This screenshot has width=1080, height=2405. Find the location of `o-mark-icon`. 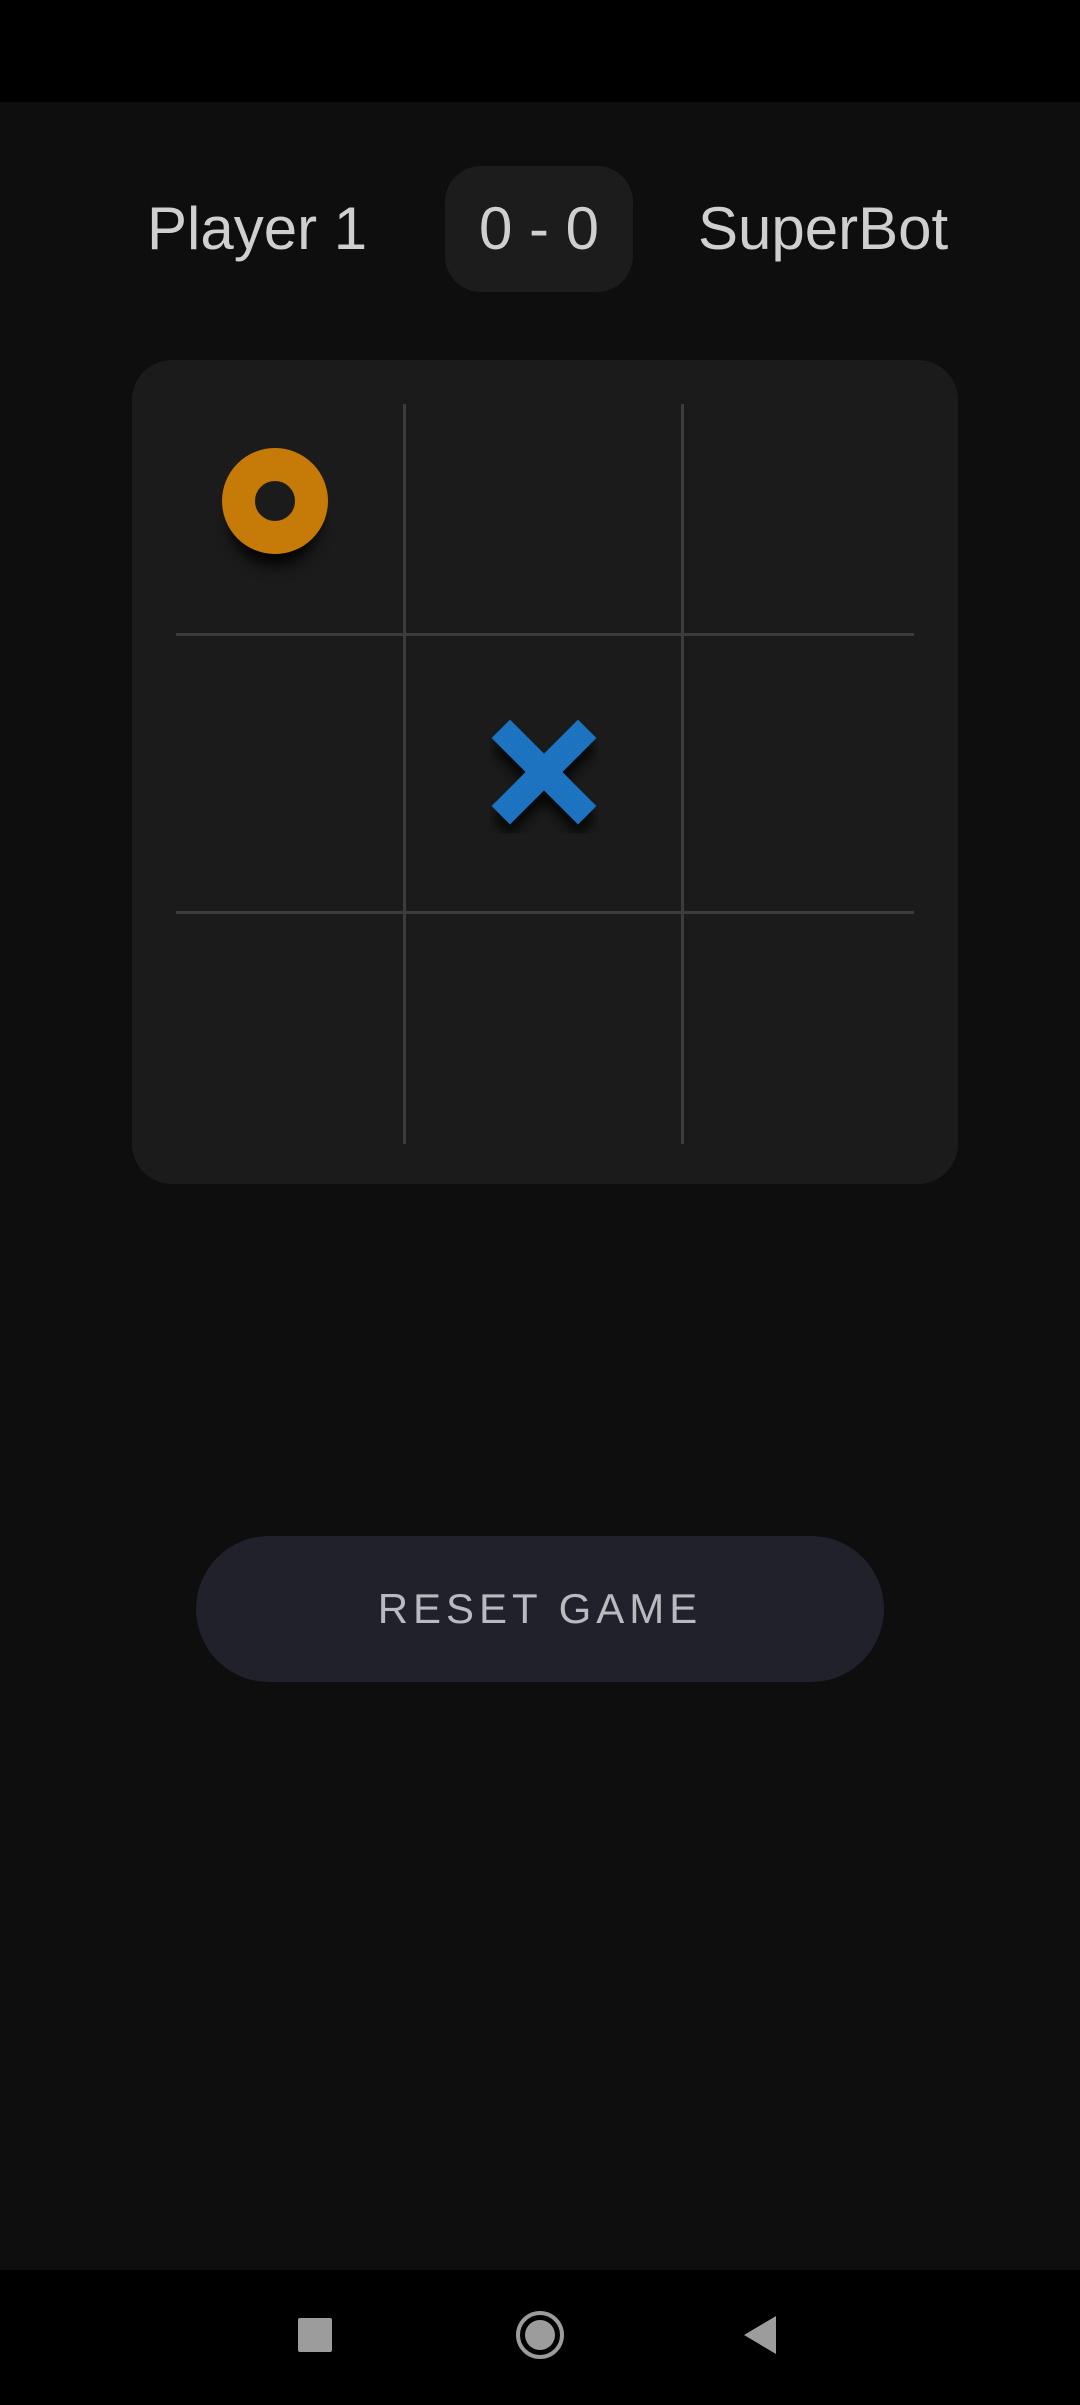

o-mark-icon is located at coordinates (275, 501).